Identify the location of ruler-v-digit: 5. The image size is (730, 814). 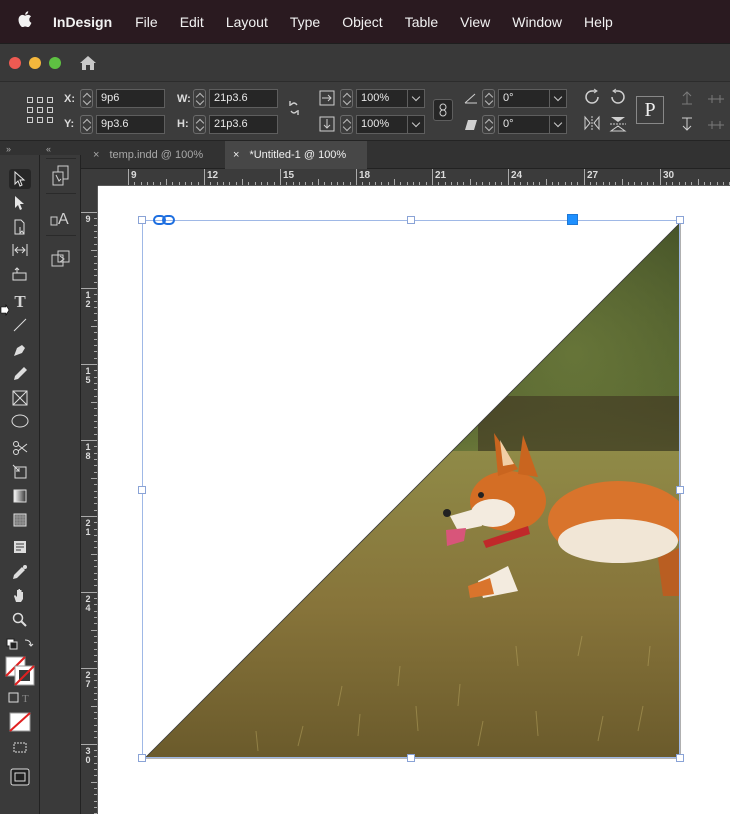
(88, 380).